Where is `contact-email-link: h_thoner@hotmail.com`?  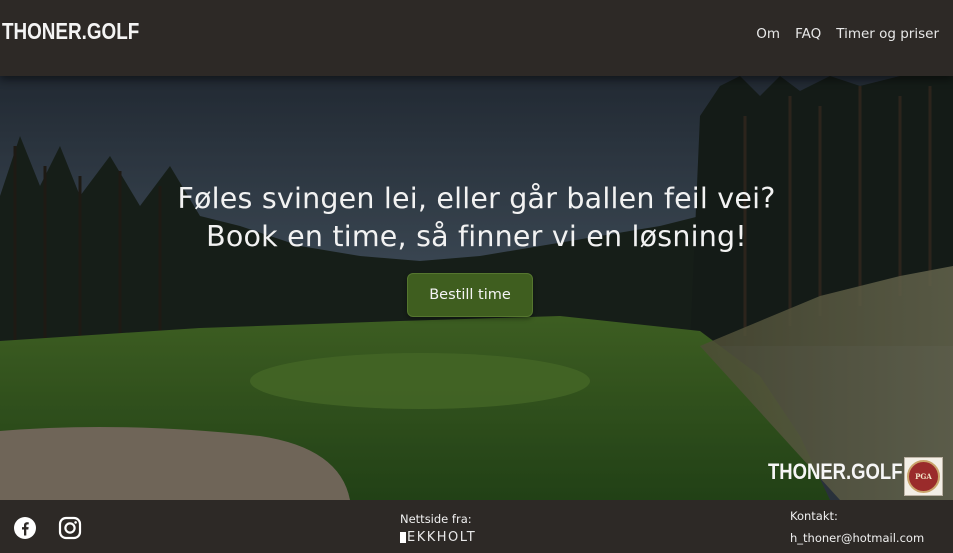 contact-email-link: h_thoner@hotmail.com is located at coordinates (857, 538).